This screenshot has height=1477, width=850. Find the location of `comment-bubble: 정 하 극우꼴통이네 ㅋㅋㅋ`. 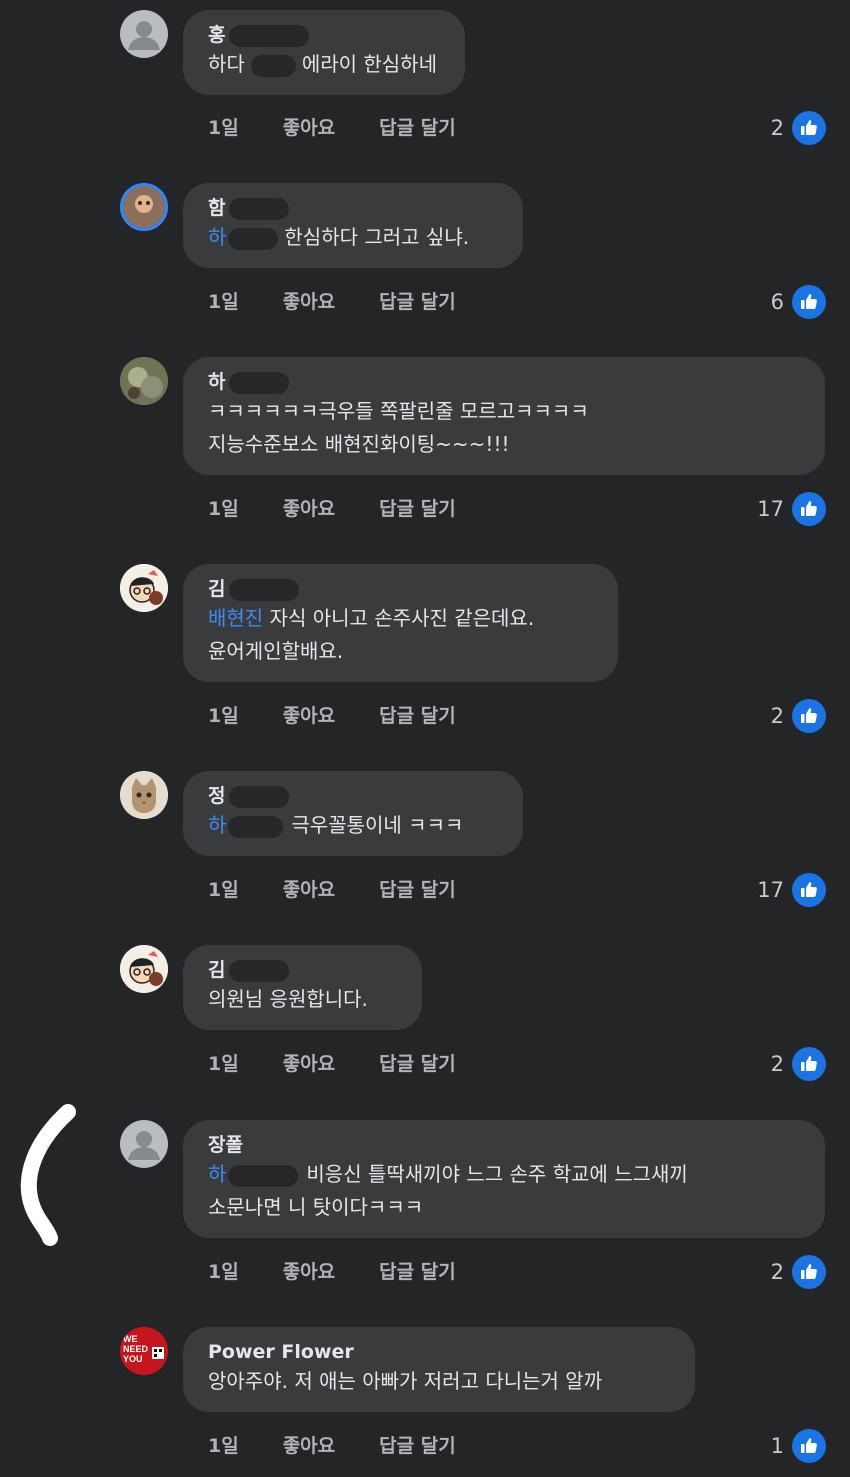

comment-bubble: 정 하 극우꼴통이네 ㅋㅋㅋ is located at coordinates (353, 813).